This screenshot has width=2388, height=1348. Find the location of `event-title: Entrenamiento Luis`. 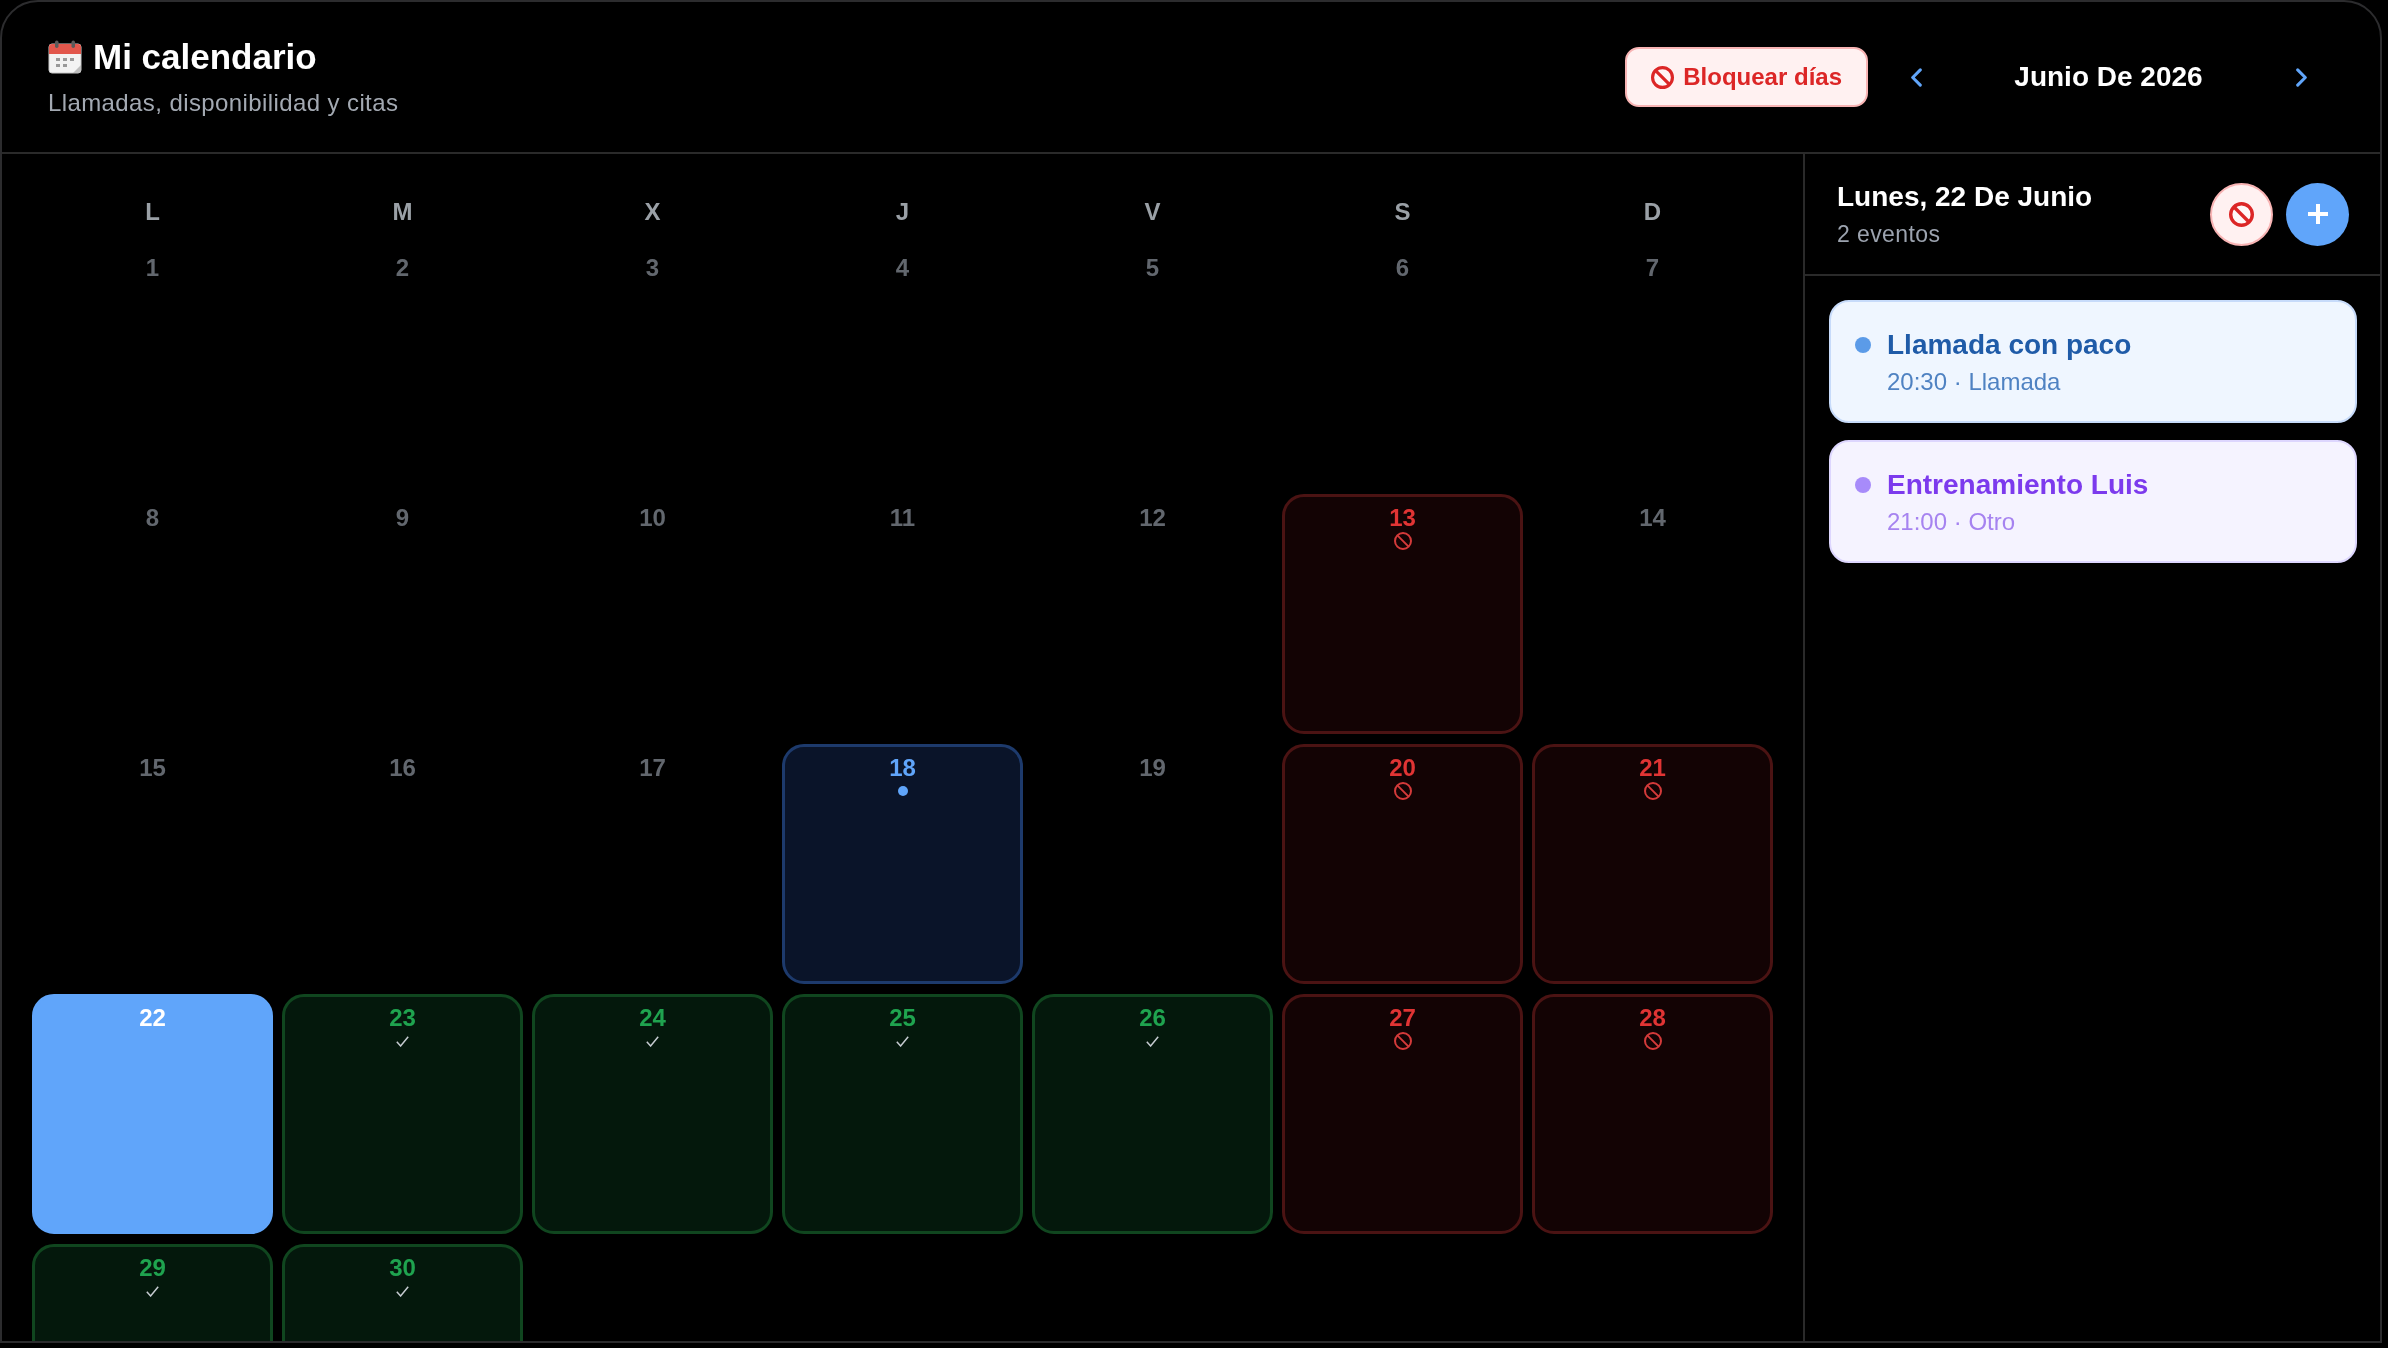

event-title: Entrenamiento Luis is located at coordinates (2018, 485).